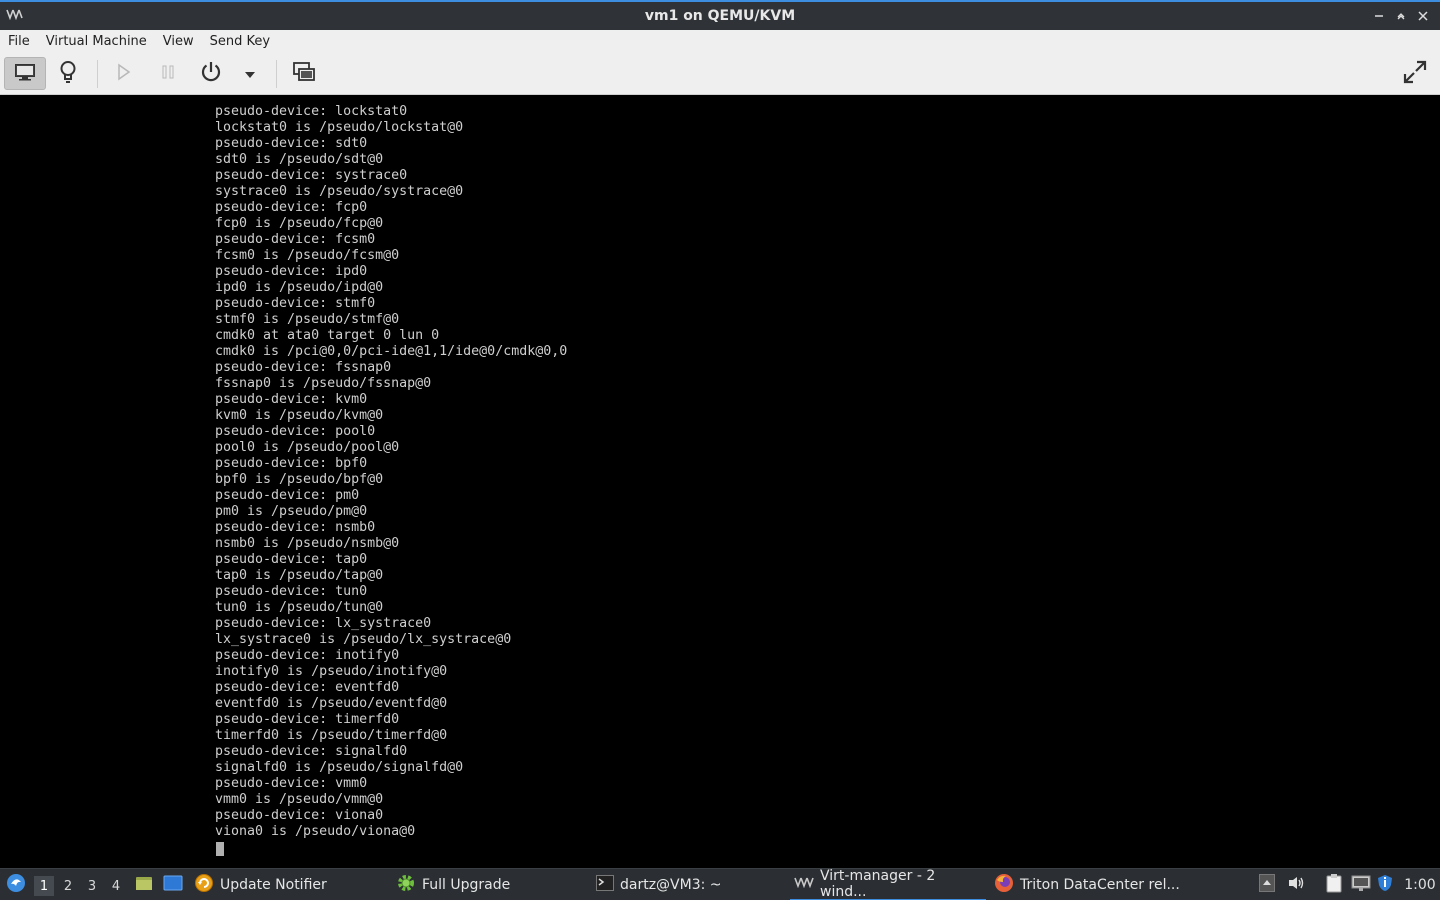  I want to click on console-line: pseudo-device: viona0, so click(299, 815).